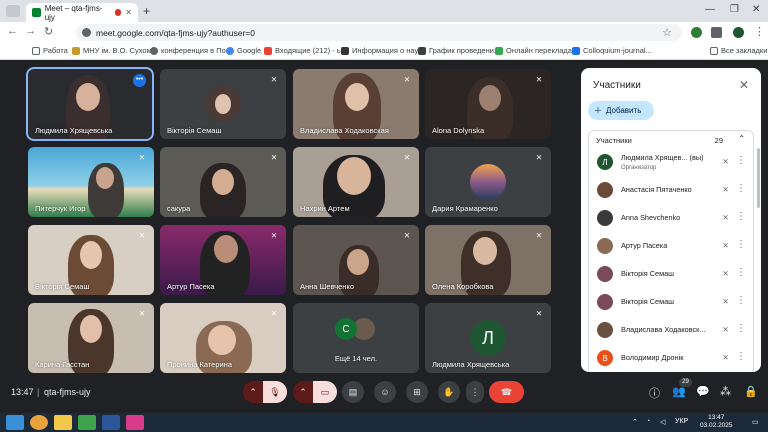 This screenshot has height=432, width=768. Describe the element at coordinates (488, 338) in the screenshot. I see `video-tile: Л ⨯ Людмила Хрящевська` at that location.